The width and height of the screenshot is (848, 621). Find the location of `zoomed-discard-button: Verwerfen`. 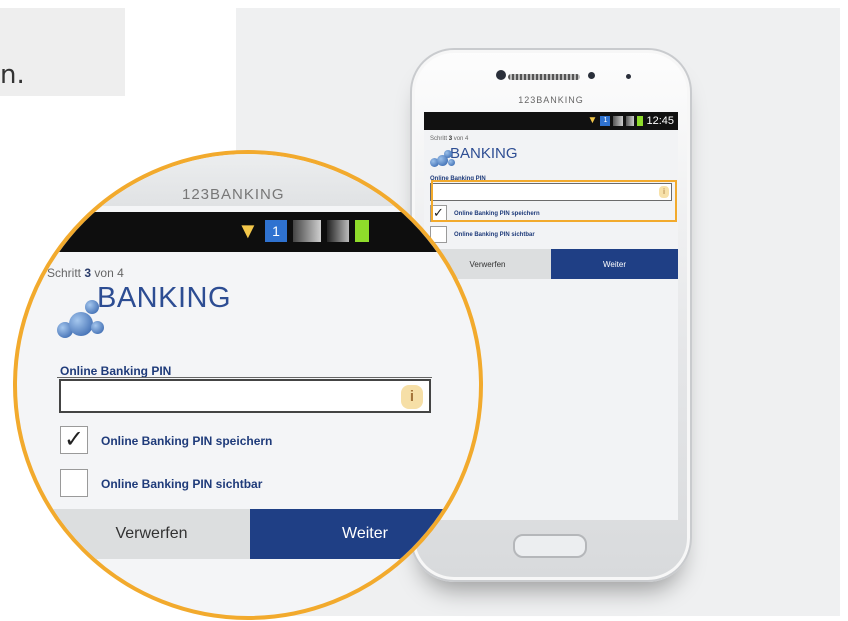

zoomed-discard-button: Verwerfen is located at coordinates (151, 534).